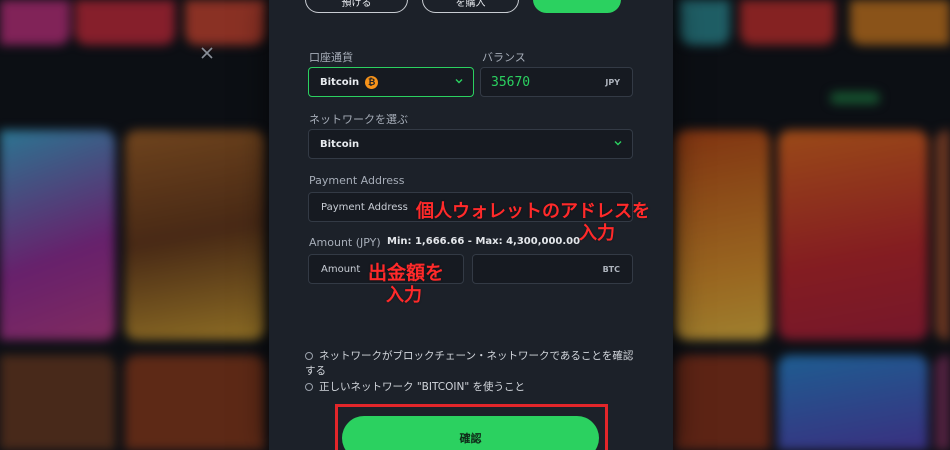 This screenshot has height=450, width=950. I want to click on amount-label: Amount (JPY), so click(345, 242).